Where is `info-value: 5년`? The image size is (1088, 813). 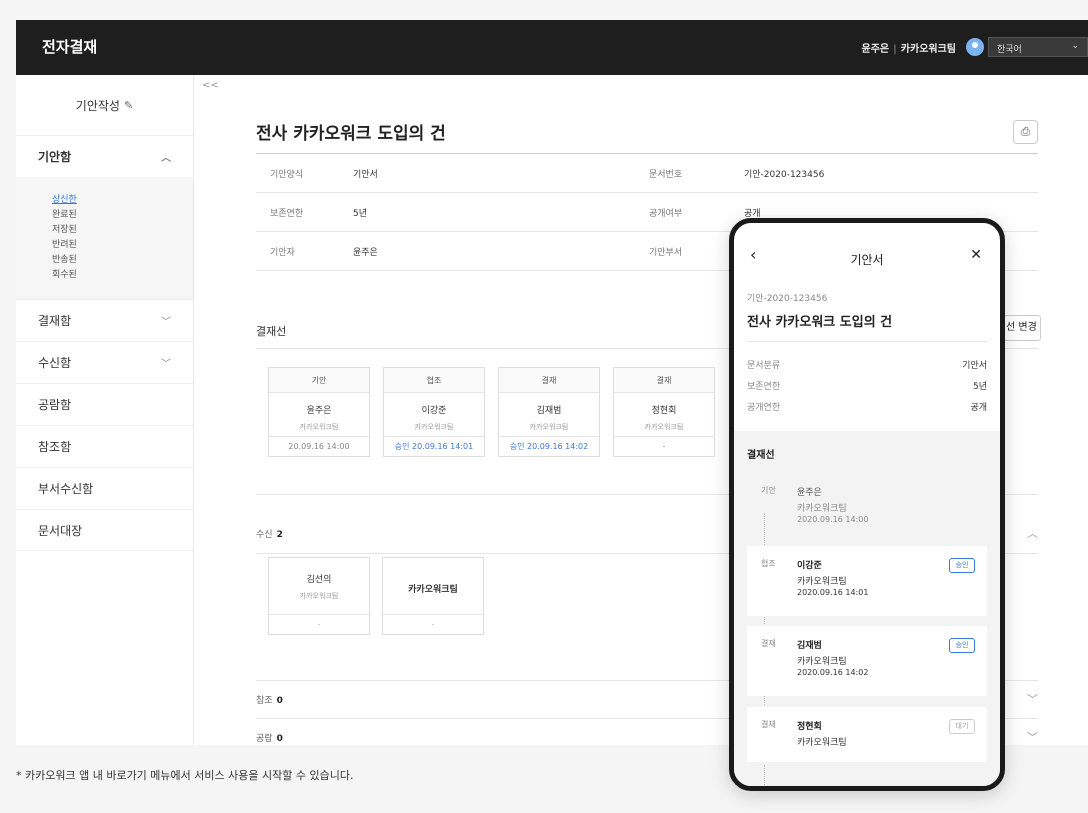
info-value: 5년 is located at coordinates (360, 213).